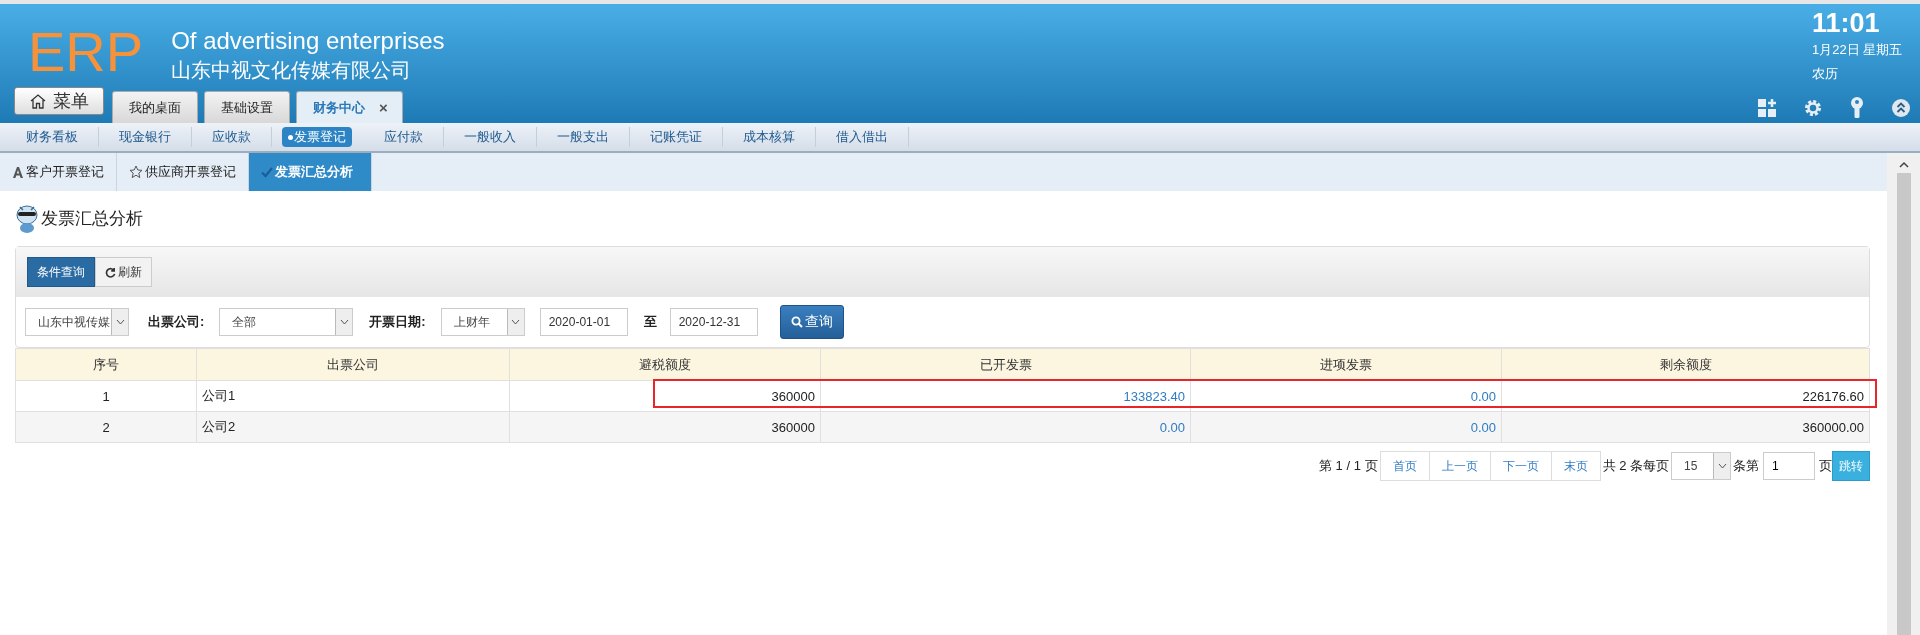 This screenshot has height=635, width=1920. Describe the element at coordinates (769, 137) in the screenshot. I see `nav-item: 成本核算` at that location.